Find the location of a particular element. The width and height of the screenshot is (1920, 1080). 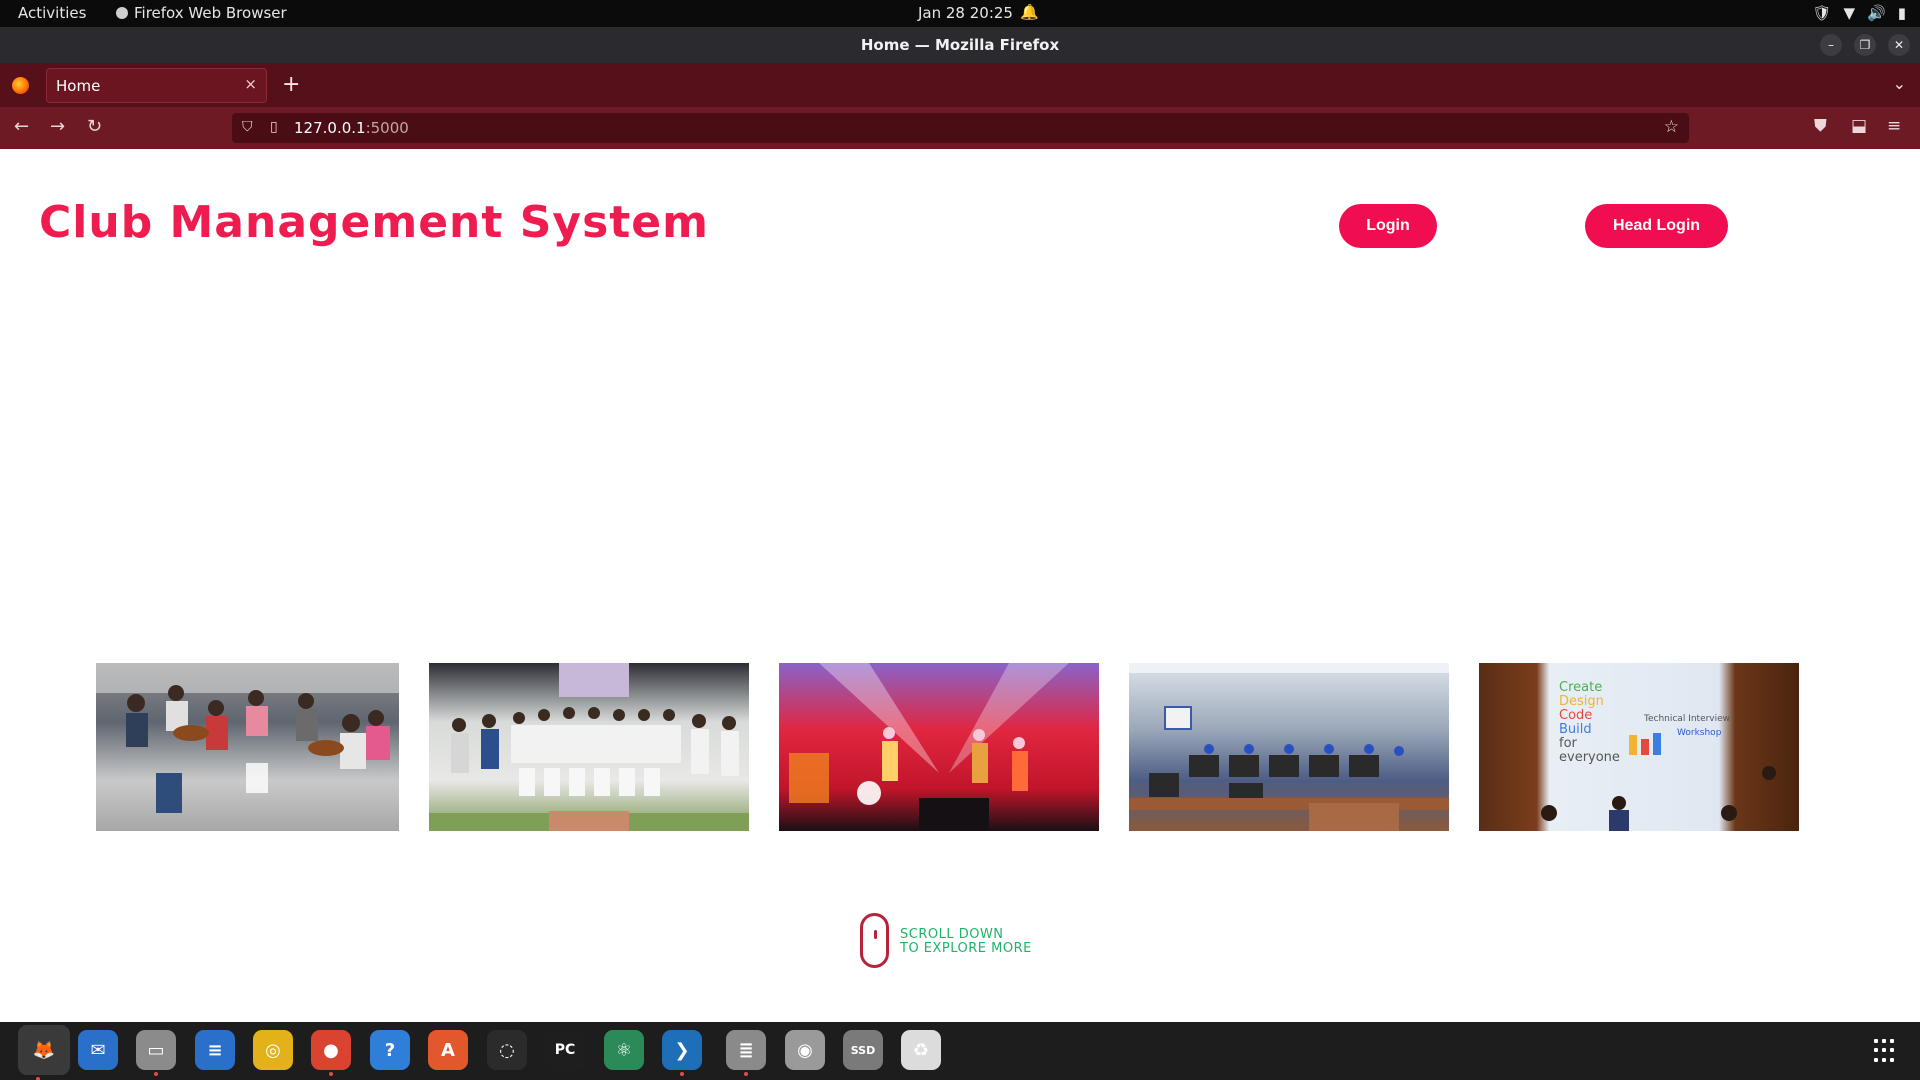

navigation-bar: ← → ↻ ⛉ ▯ 127.0.0.1:5000 ☆ ⛊ ⬓ ≡ is located at coordinates (960, 128).